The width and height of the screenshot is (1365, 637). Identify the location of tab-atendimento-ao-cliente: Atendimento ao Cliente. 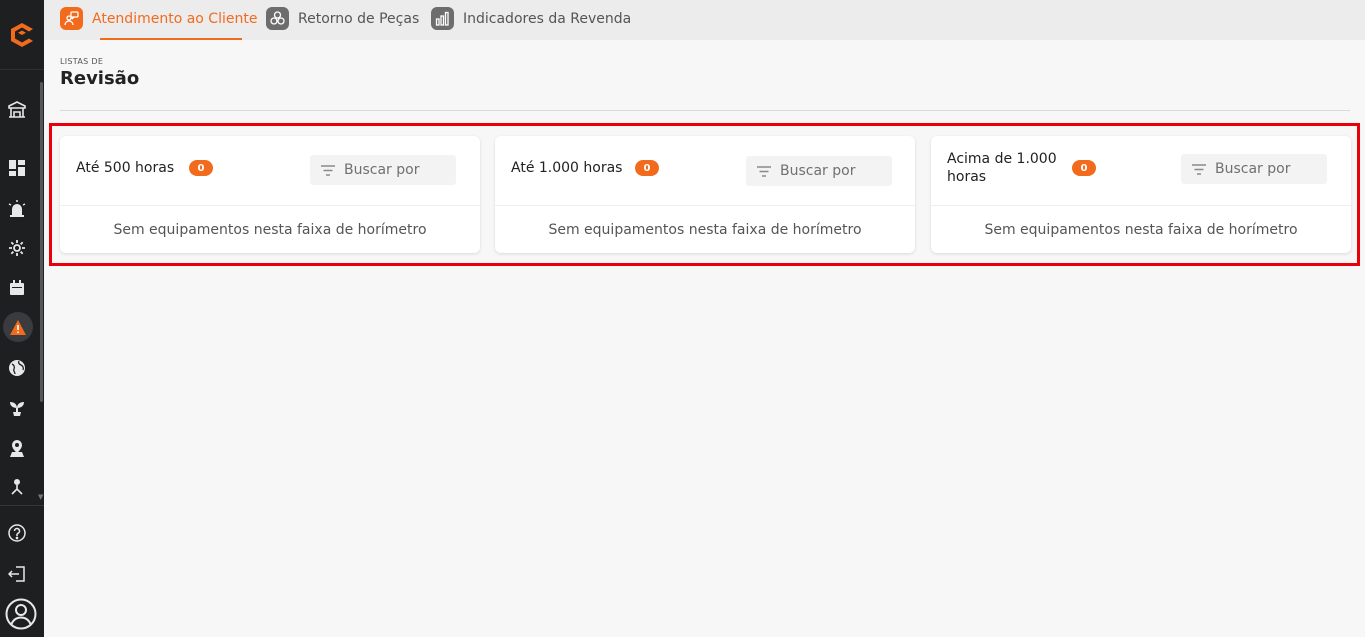
(158, 23).